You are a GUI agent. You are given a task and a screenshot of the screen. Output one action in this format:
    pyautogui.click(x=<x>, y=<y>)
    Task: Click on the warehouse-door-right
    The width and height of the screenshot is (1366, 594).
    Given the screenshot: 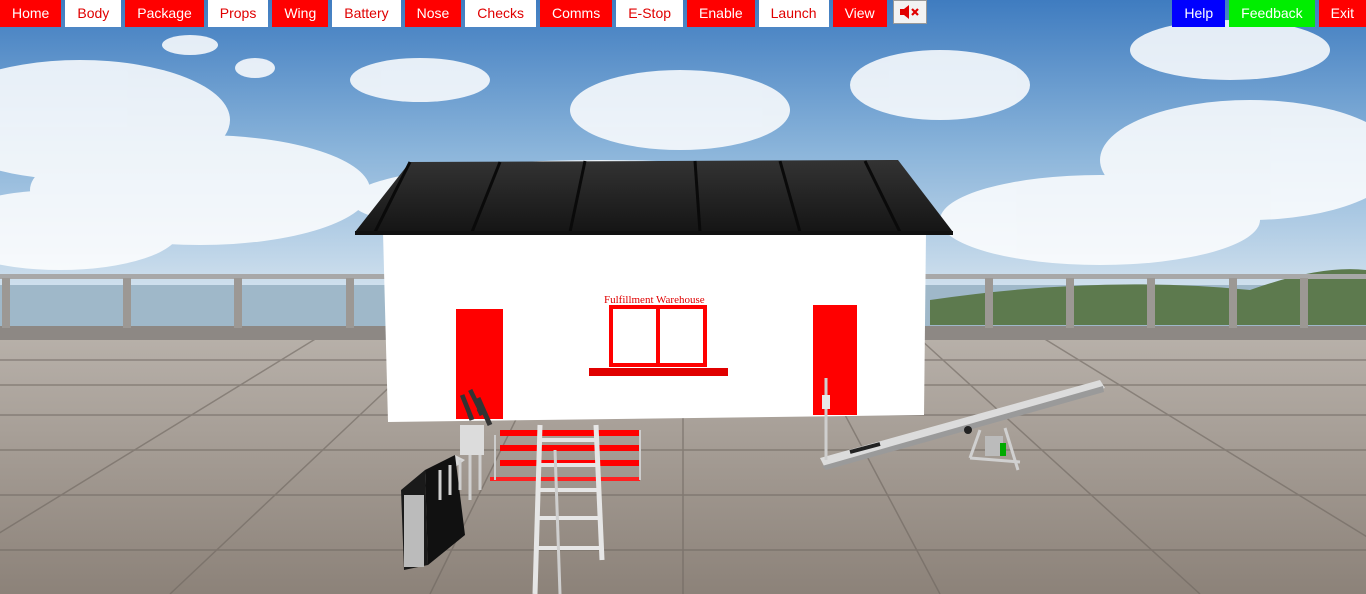 What is the action you would take?
    pyautogui.click(x=835, y=360)
    